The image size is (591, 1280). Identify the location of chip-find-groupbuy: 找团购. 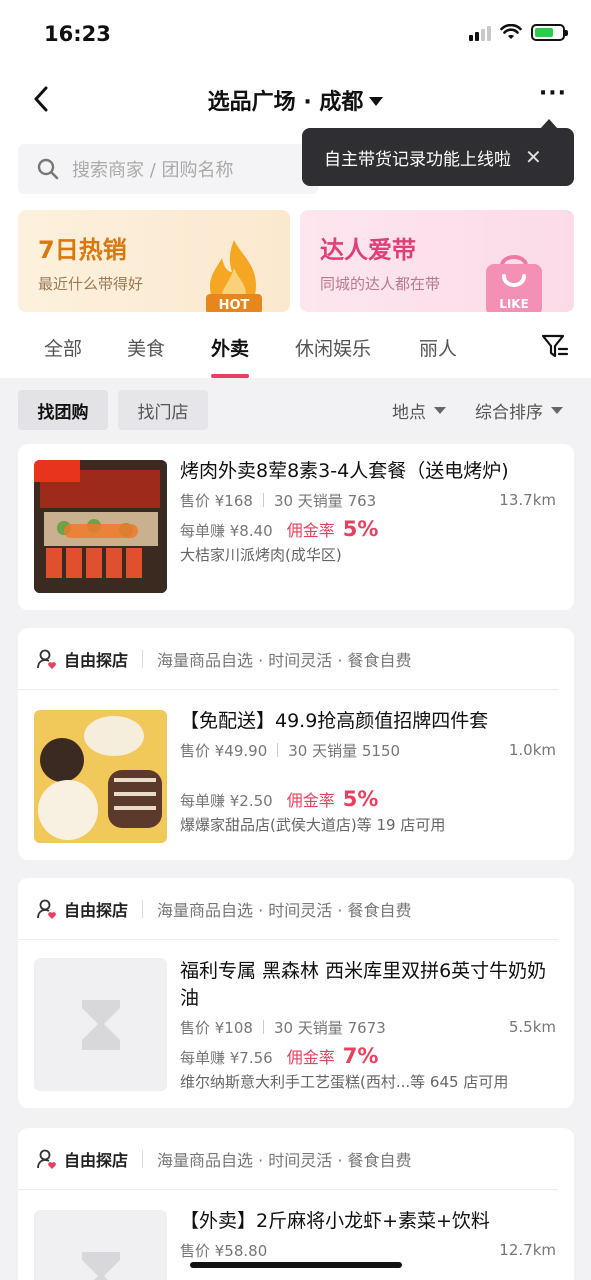
(63, 410).